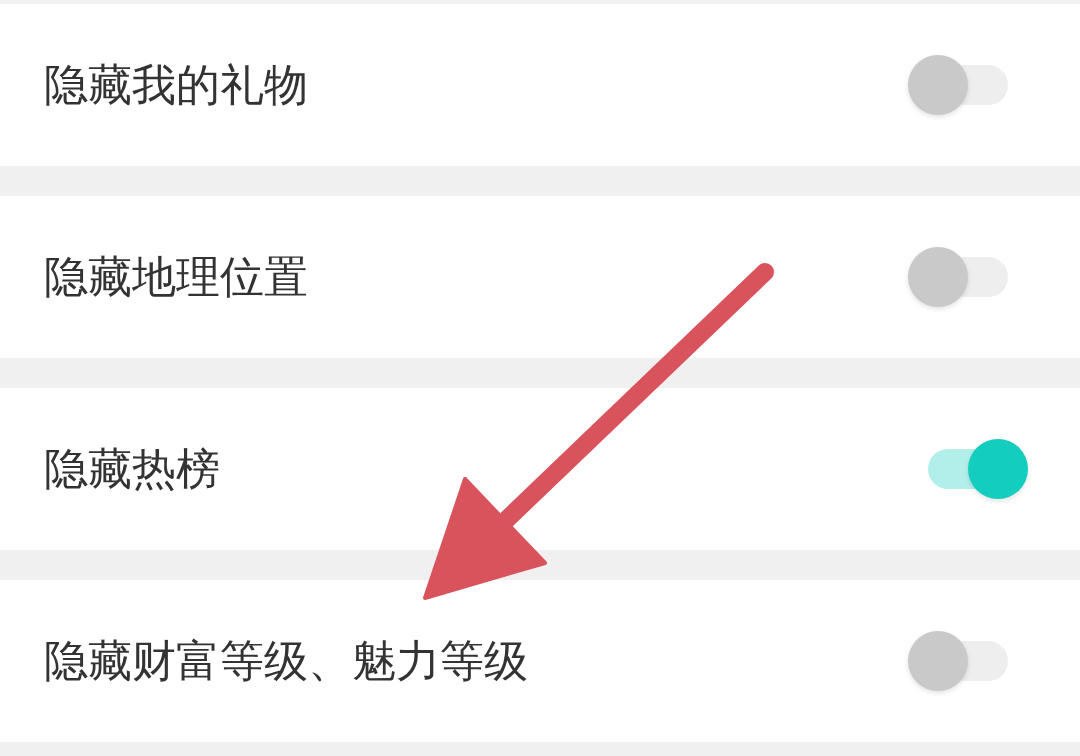  I want to click on setting-label: 隐藏财富等级、魅力等级, so click(286, 661).